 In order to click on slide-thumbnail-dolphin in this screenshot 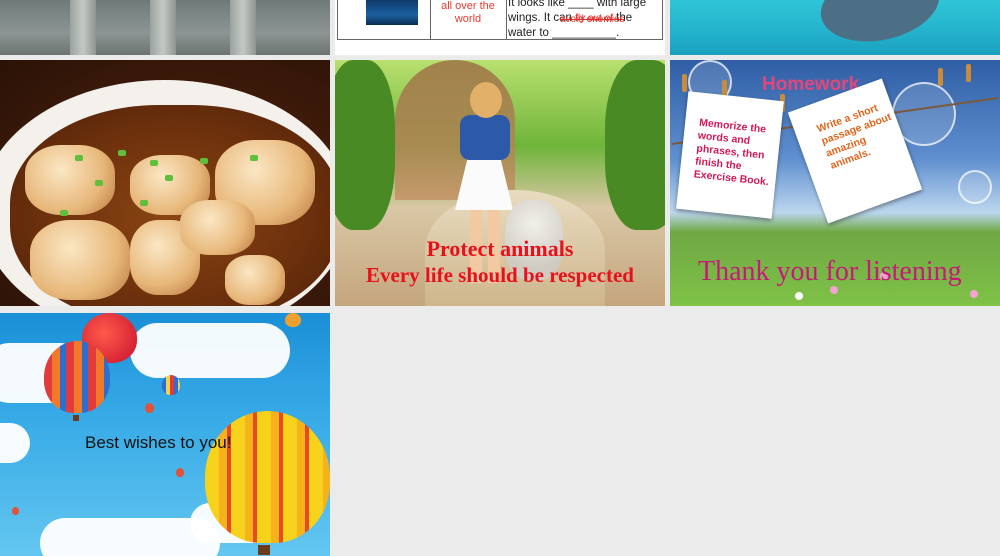, I will do `click(835, 27)`.